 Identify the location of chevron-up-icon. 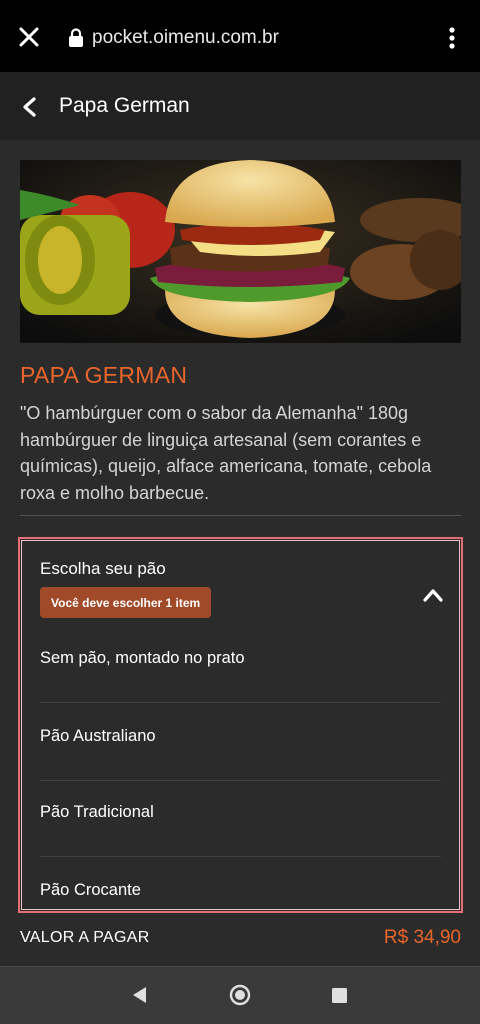
(433, 595).